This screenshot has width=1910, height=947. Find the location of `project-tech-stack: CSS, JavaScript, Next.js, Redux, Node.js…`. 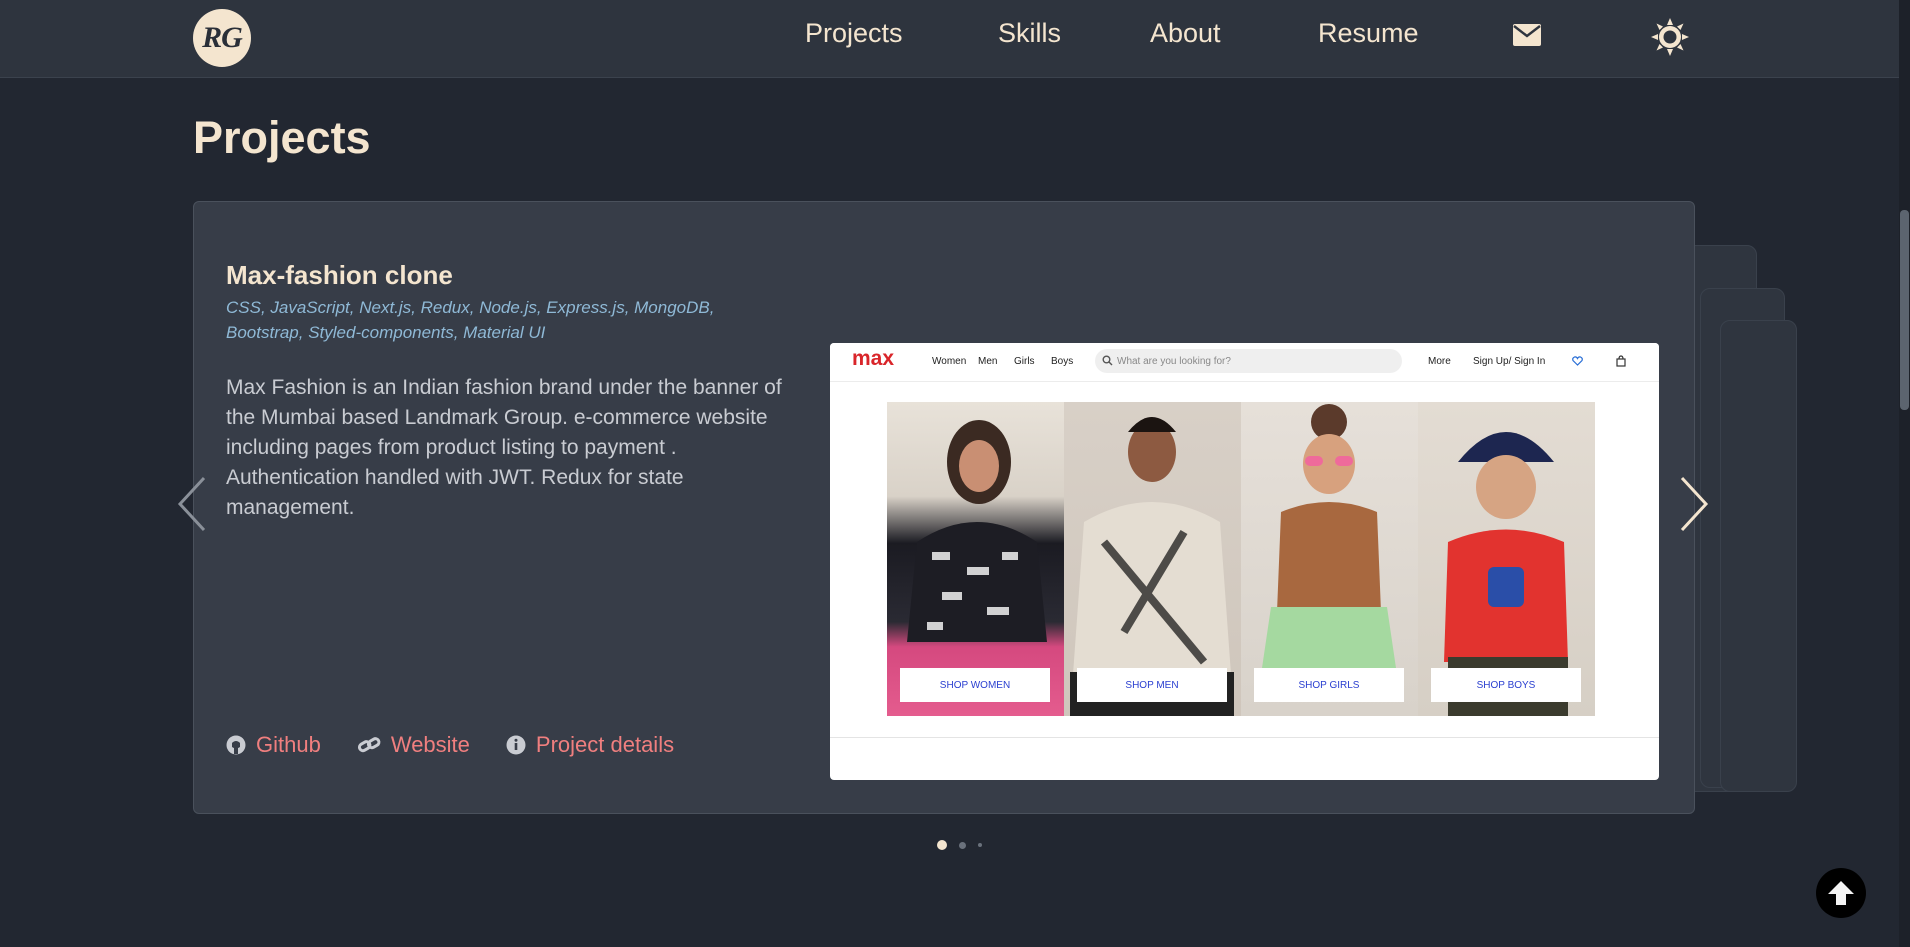

project-tech-stack: CSS, JavaScript, Next.js, Redux, Node.js… is located at coordinates (470, 320).